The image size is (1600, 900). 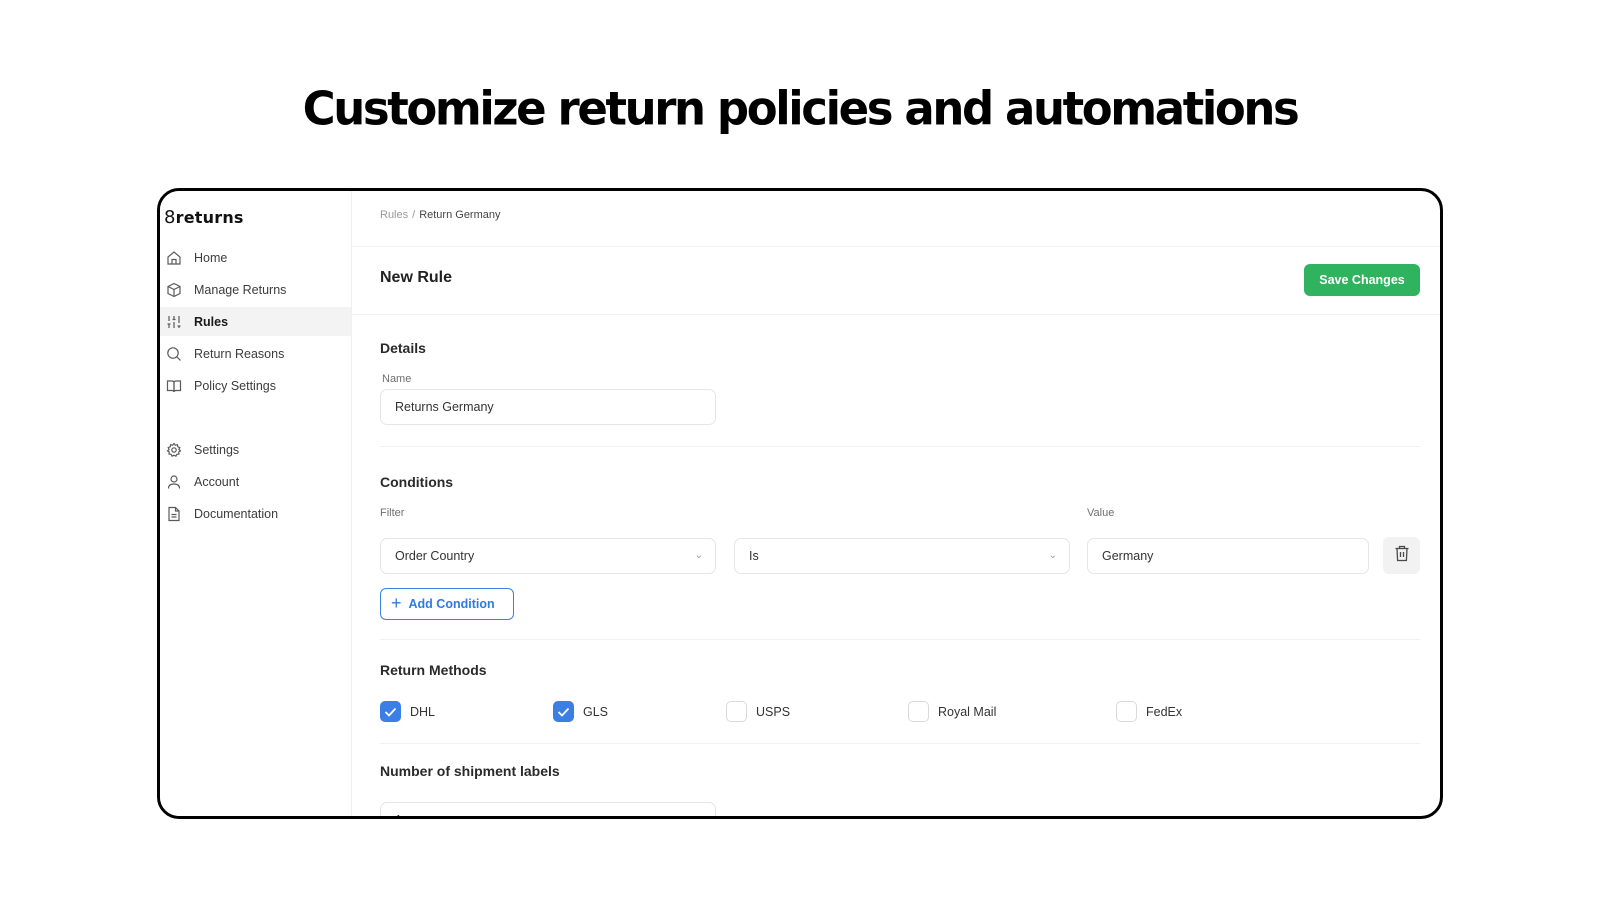 I want to click on checkbox-dhl: DHL, so click(x=407, y=711).